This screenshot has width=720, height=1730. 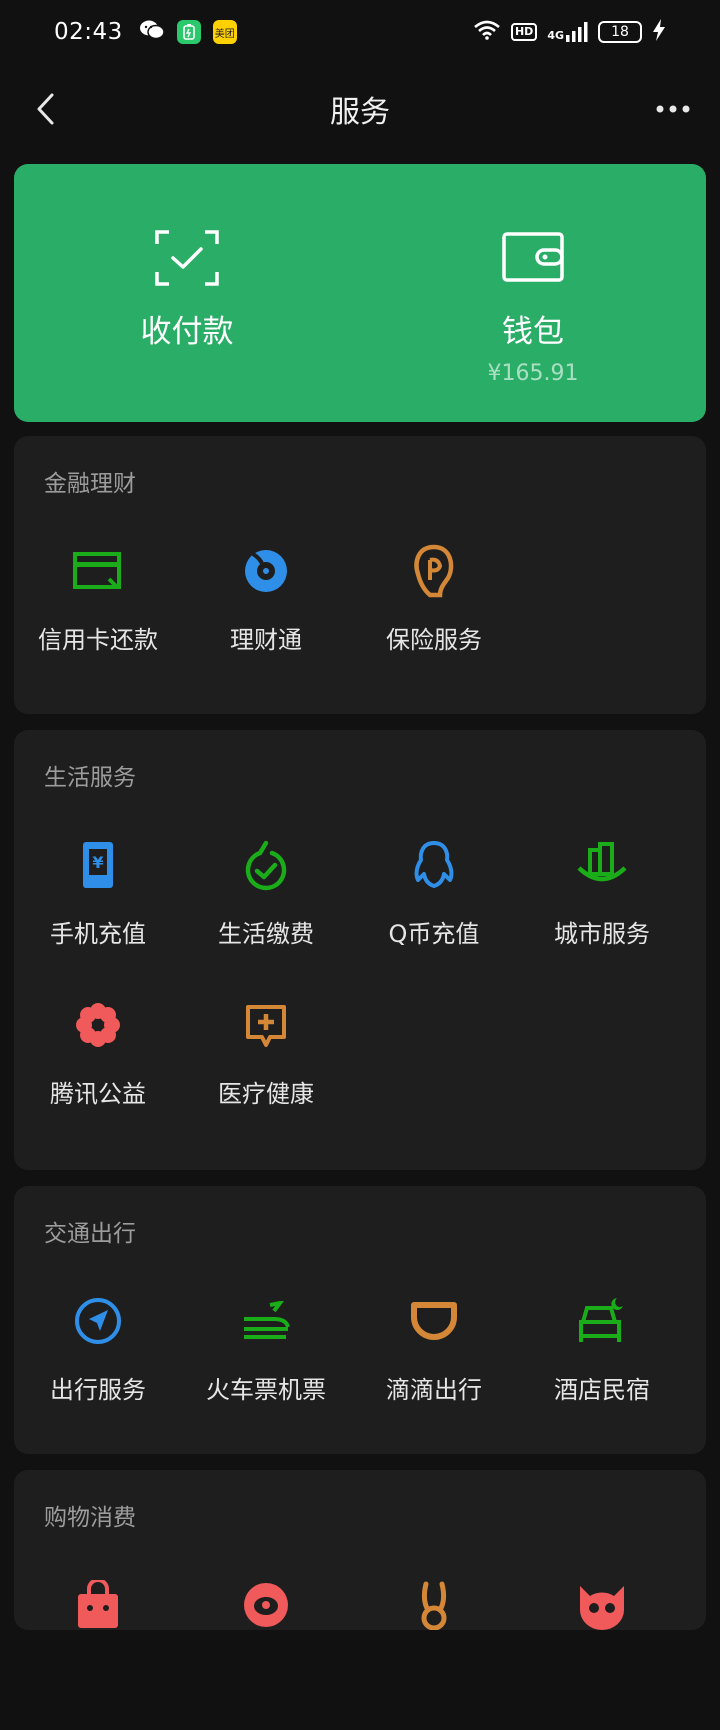 What do you see at coordinates (266, 616) in the screenshot?
I see `wealth-button: 理财通` at bounding box center [266, 616].